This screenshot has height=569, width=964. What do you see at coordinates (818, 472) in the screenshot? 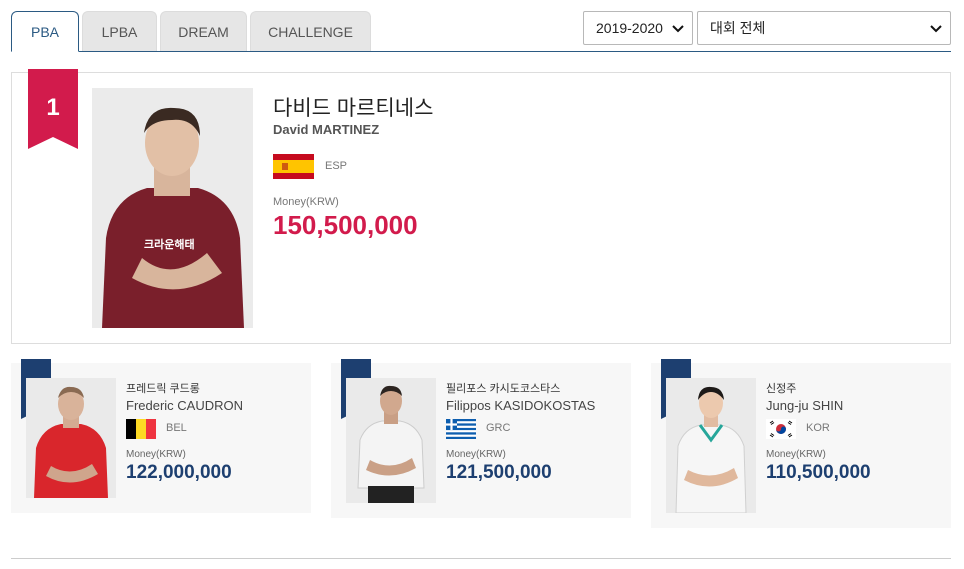
I see `prize-money: 110,500,000` at bounding box center [818, 472].